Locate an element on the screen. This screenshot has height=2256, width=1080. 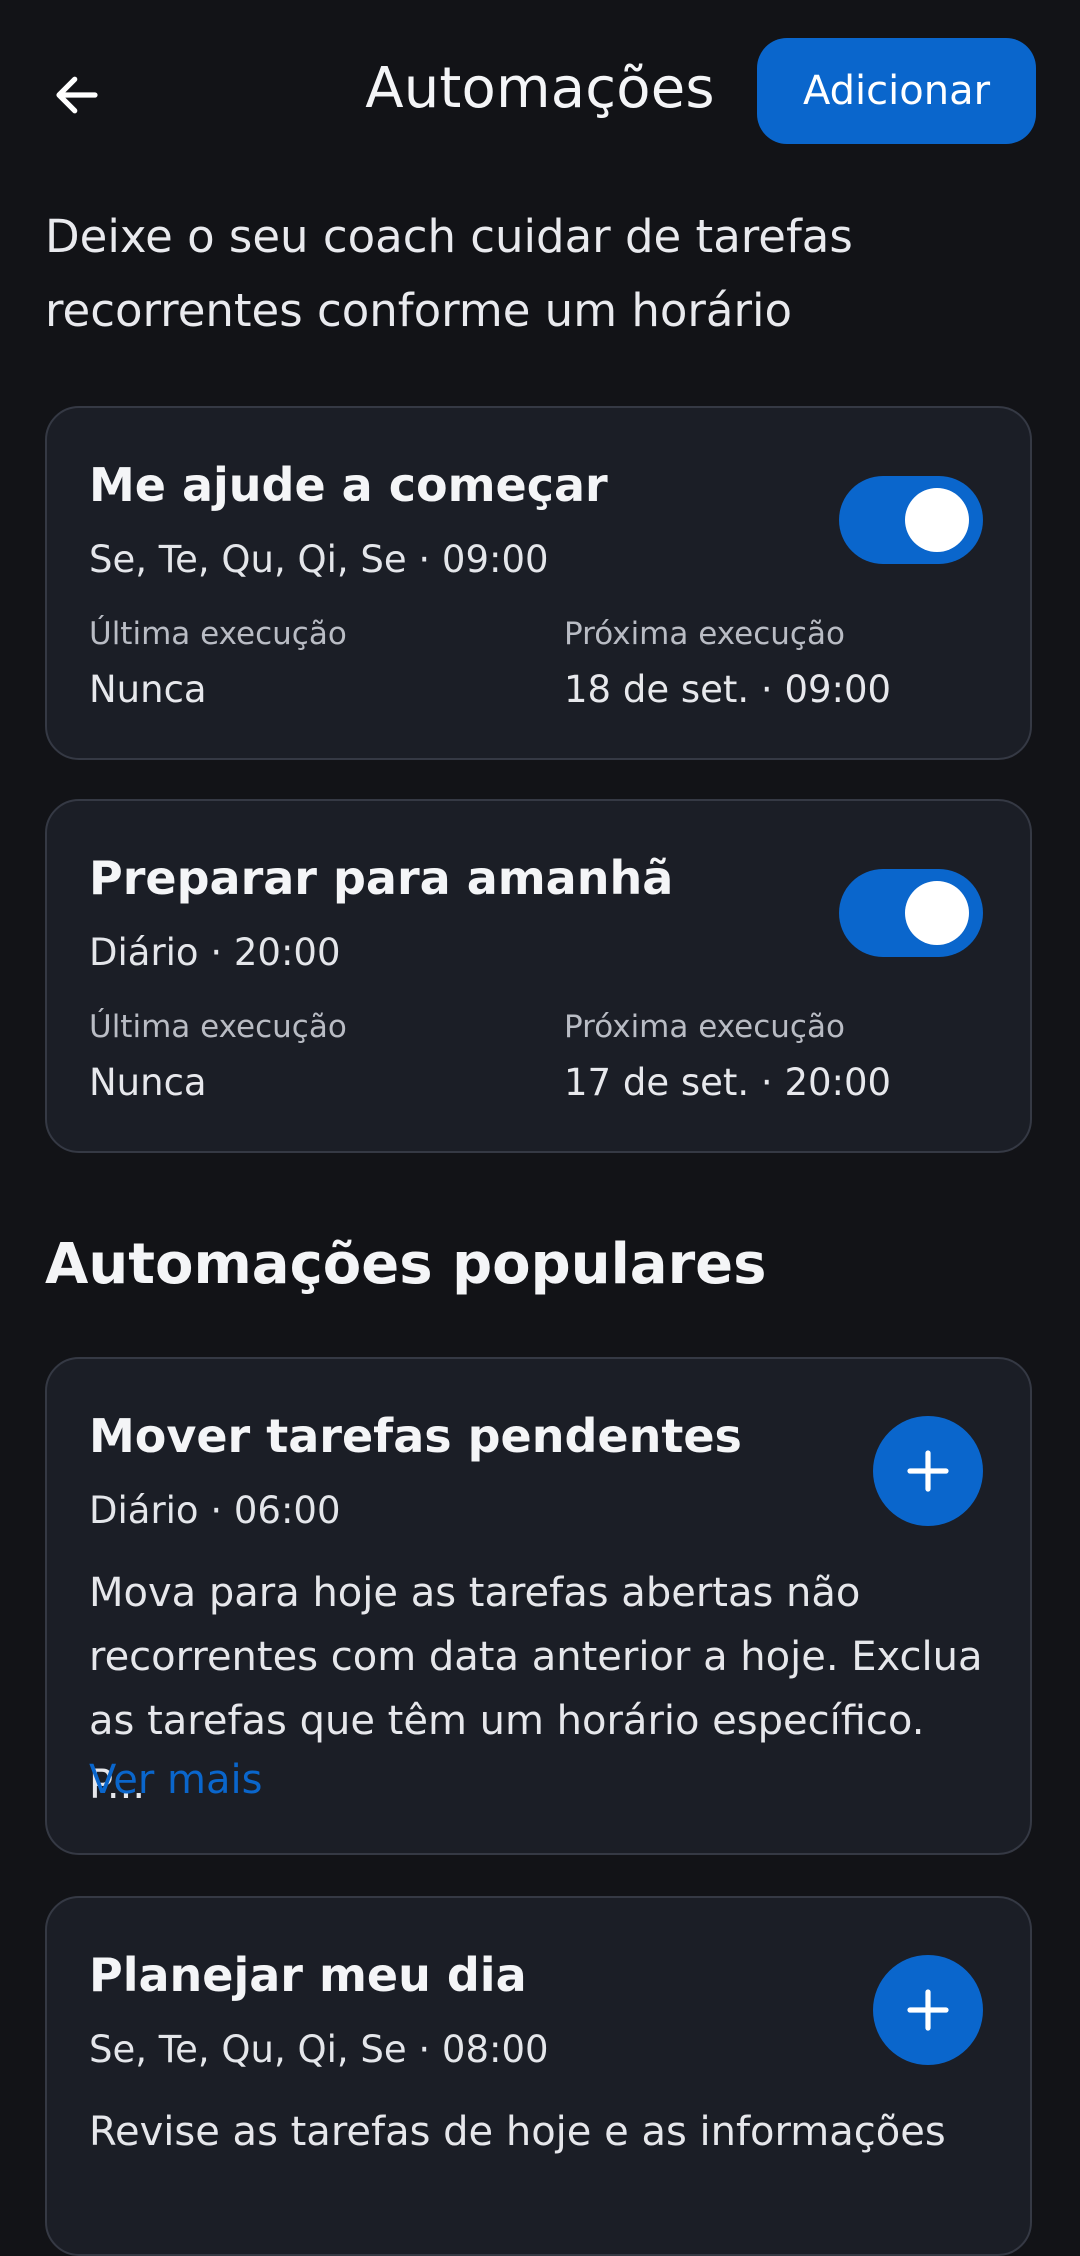
add-automation-button: Adicionar is located at coordinates (896, 91).